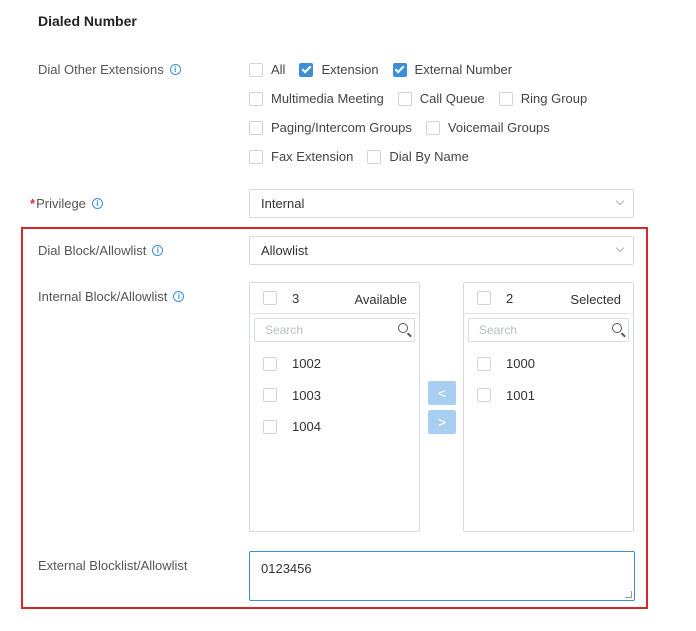 This screenshot has height=631, width=696. I want to click on list-item: 1003, so click(334, 396).